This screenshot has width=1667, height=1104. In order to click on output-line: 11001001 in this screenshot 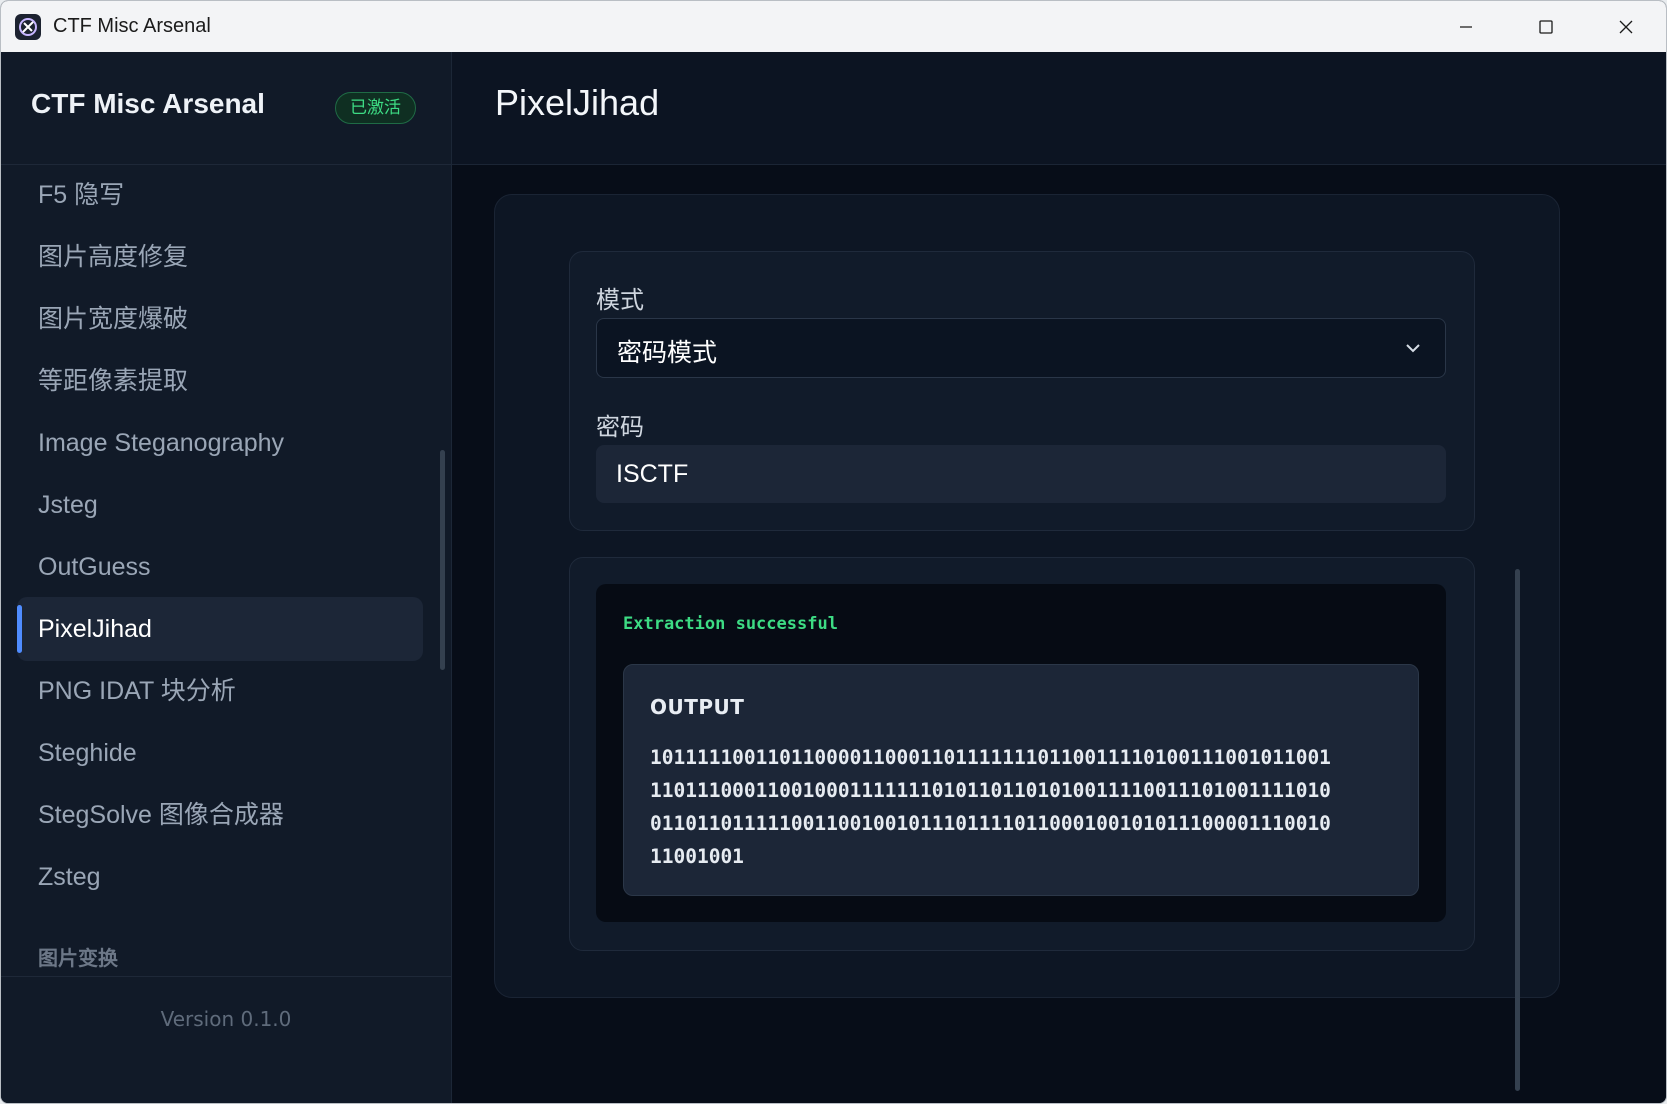, I will do `click(697, 856)`.